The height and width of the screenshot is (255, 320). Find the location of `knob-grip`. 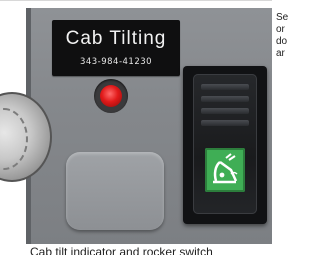

knob-grip is located at coordinates (14, 139).